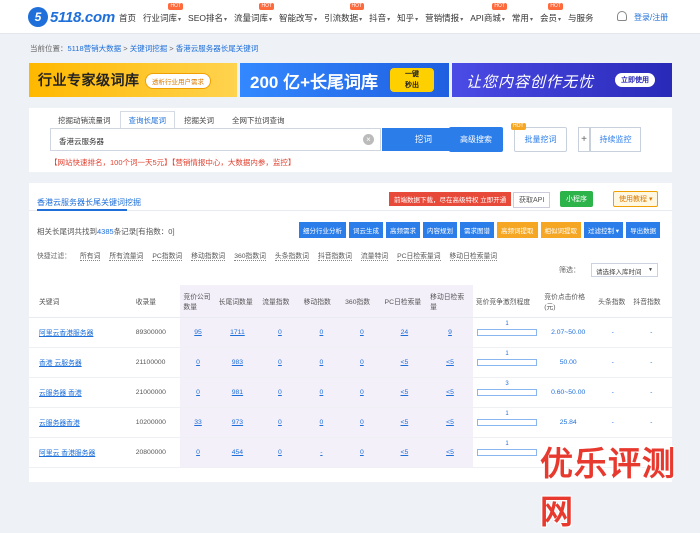  I want to click on filter-option: 360指数词, so click(250, 255).